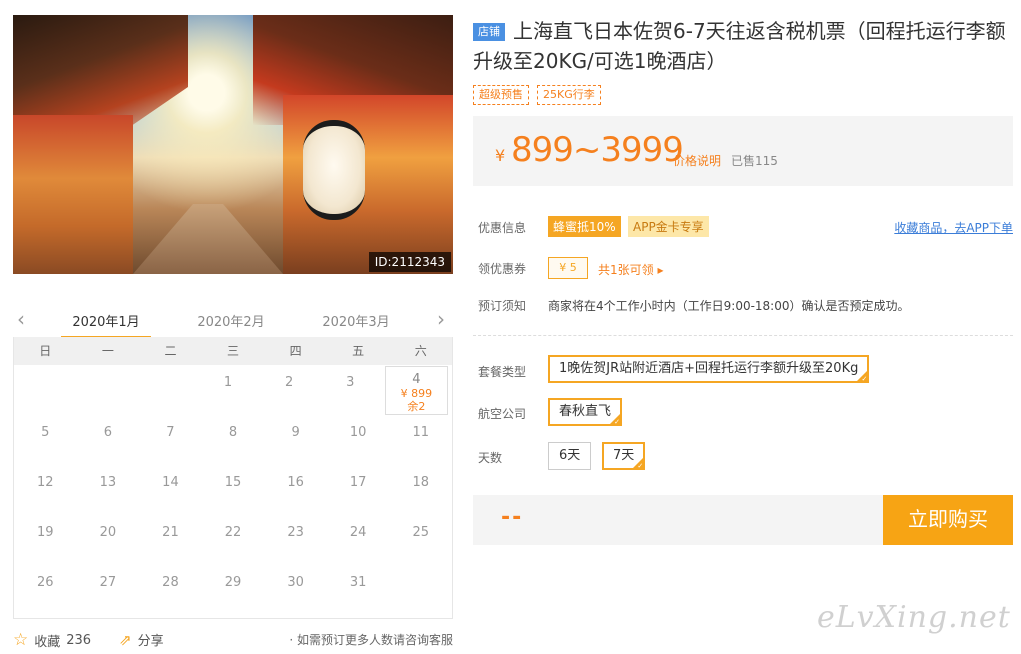  What do you see at coordinates (697, 160) in the screenshot?
I see `price-explain-link: 价格说明` at bounding box center [697, 160].